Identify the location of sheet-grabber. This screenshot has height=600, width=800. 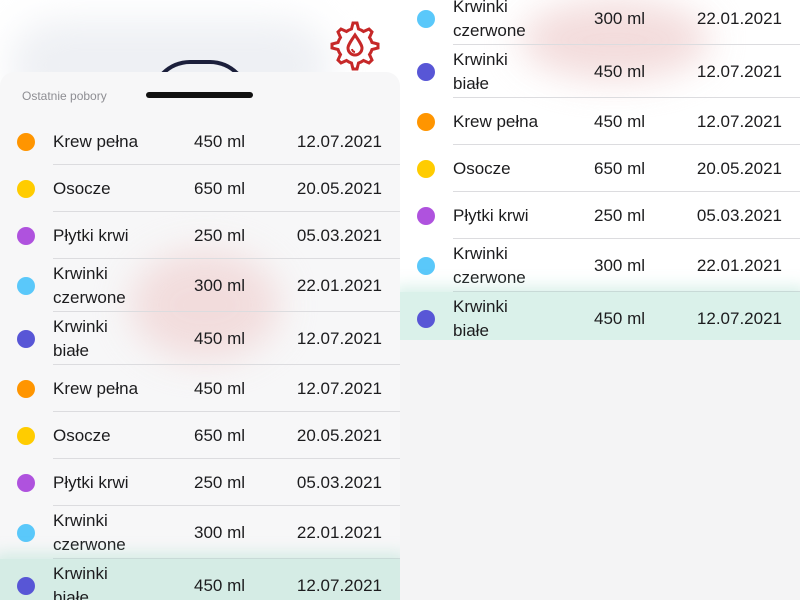
(199, 95).